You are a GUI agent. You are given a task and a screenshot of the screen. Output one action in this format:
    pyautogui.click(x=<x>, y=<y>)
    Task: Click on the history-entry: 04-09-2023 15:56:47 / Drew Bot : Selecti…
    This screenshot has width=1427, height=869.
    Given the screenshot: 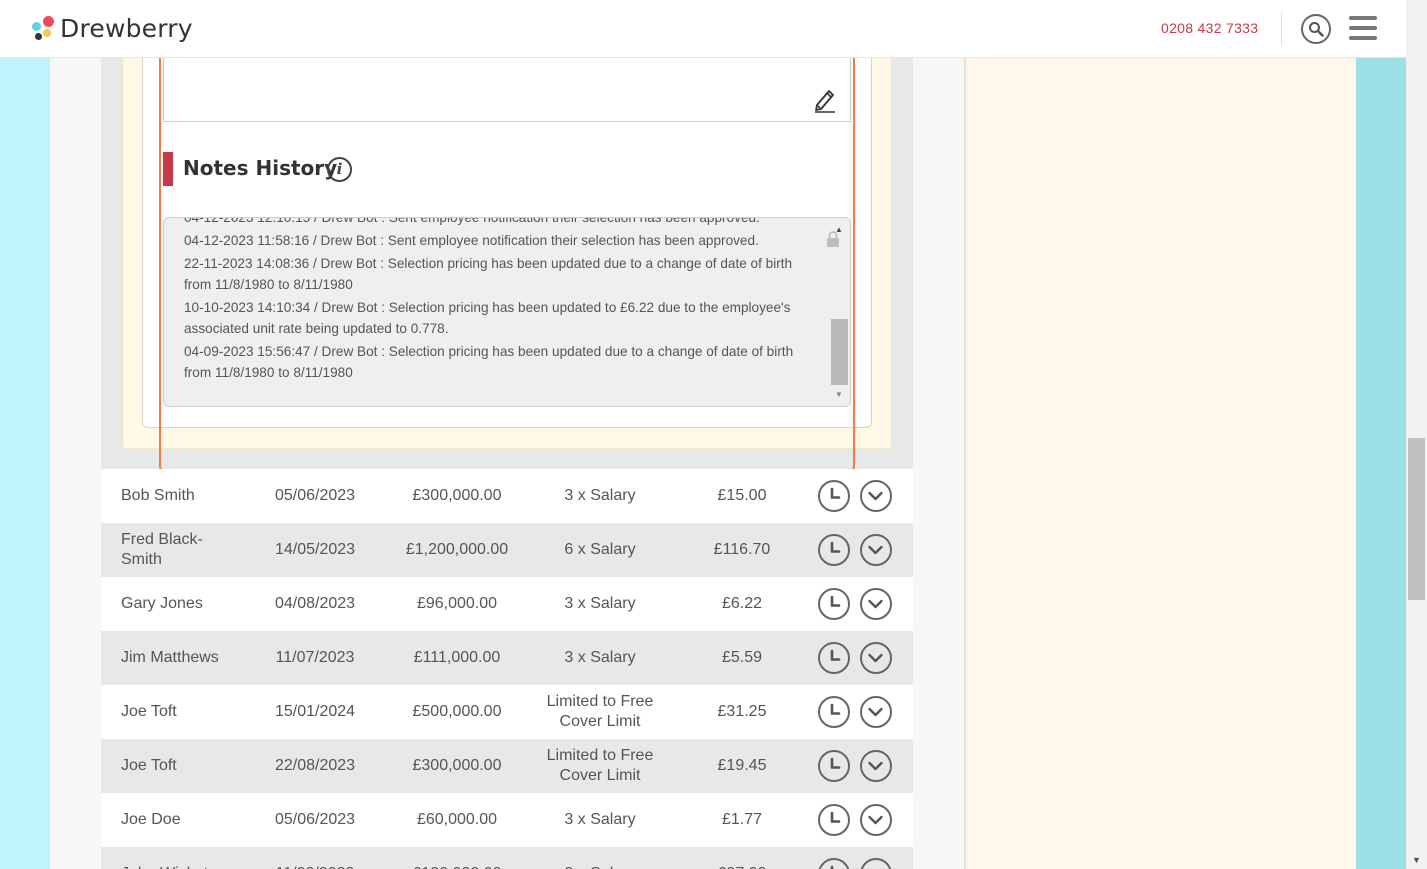 What is the action you would take?
    pyautogui.click(x=489, y=362)
    